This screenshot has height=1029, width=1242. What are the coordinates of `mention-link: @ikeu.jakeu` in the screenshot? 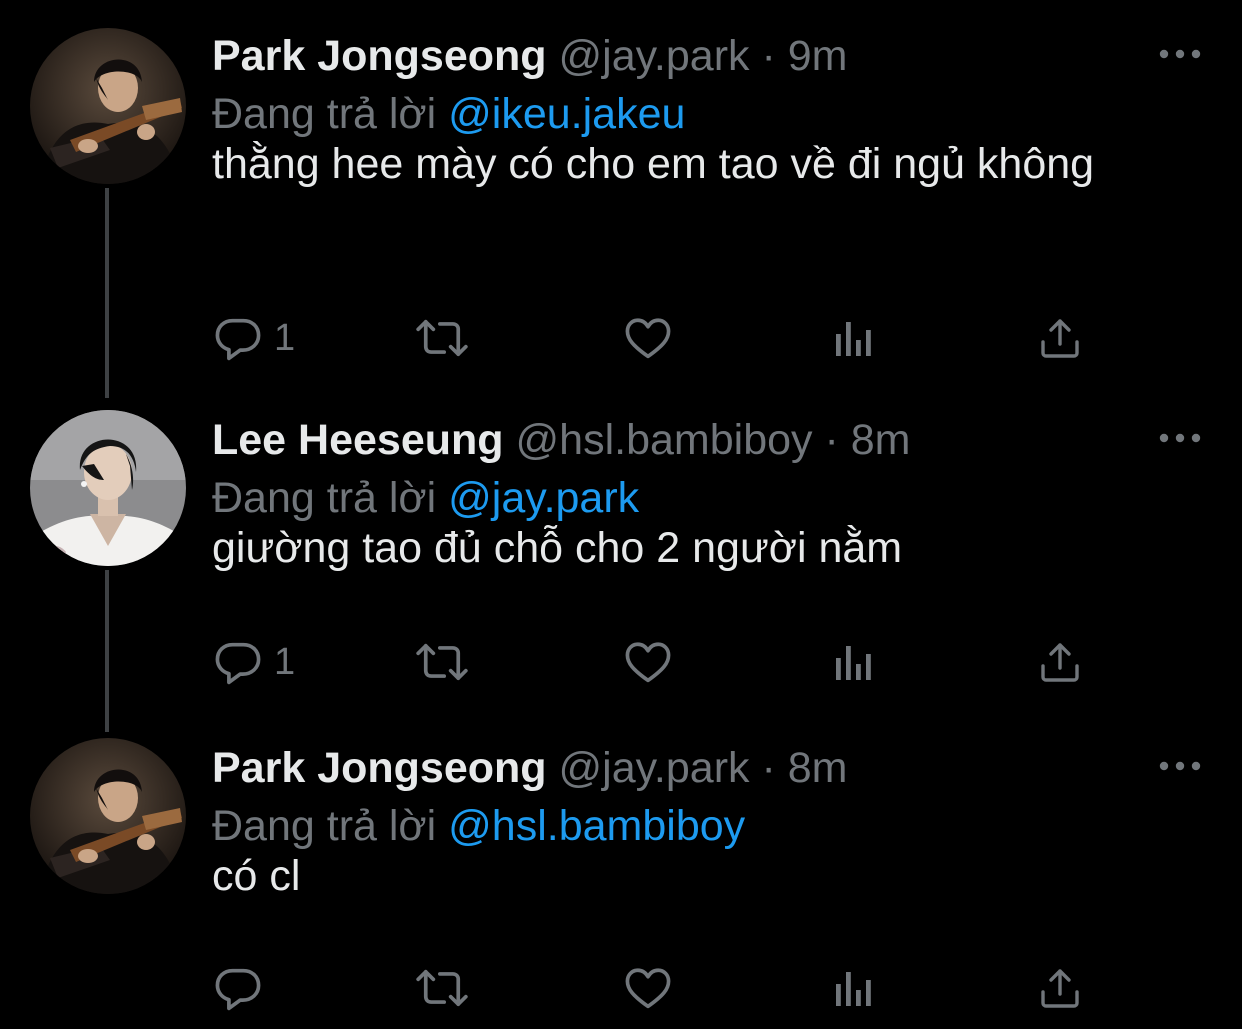 It's located at (566, 114).